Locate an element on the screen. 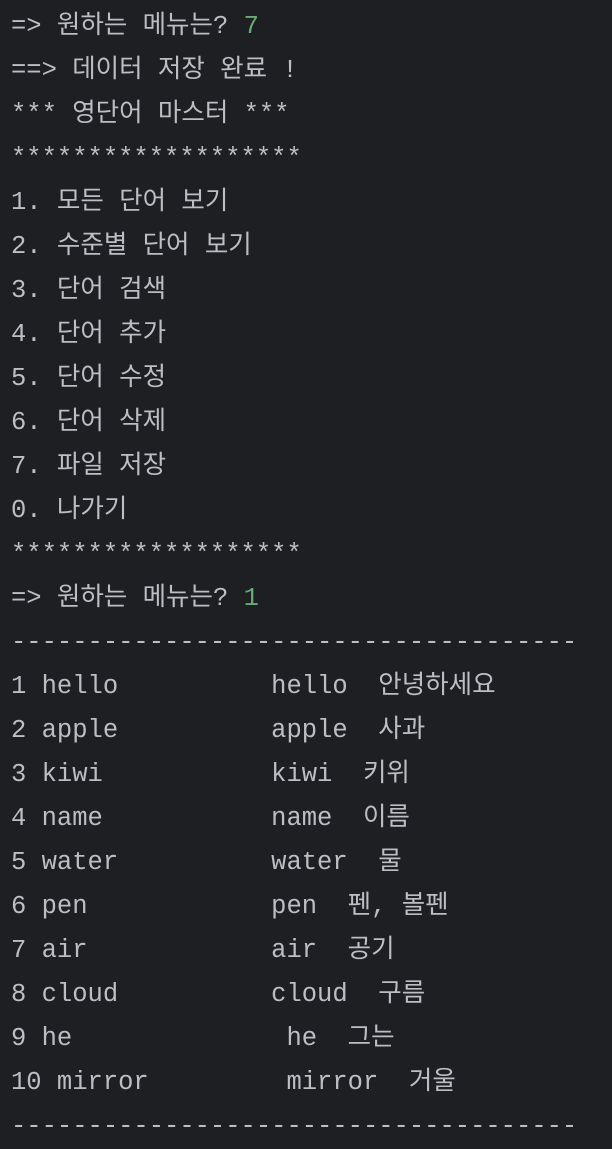 The image size is (612, 1149). console-line-text: 1. 모든 단어 보기 is located at coordinates (120, 202).